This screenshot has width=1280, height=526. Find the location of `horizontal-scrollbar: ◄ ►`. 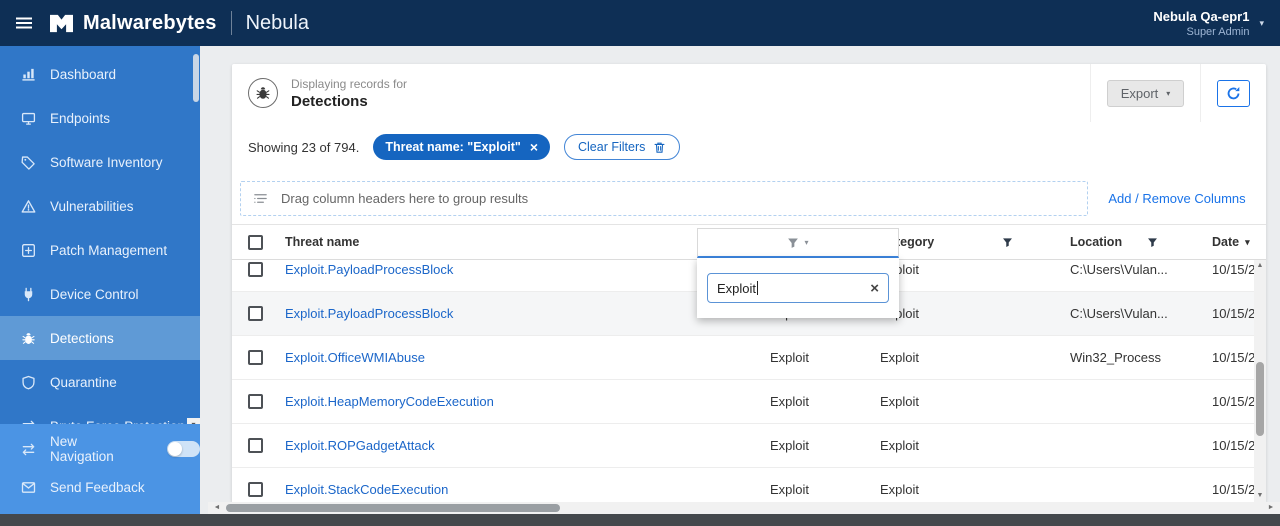

horizontal-scrollbar: ◄ ► is located at coordinates (744, 508).